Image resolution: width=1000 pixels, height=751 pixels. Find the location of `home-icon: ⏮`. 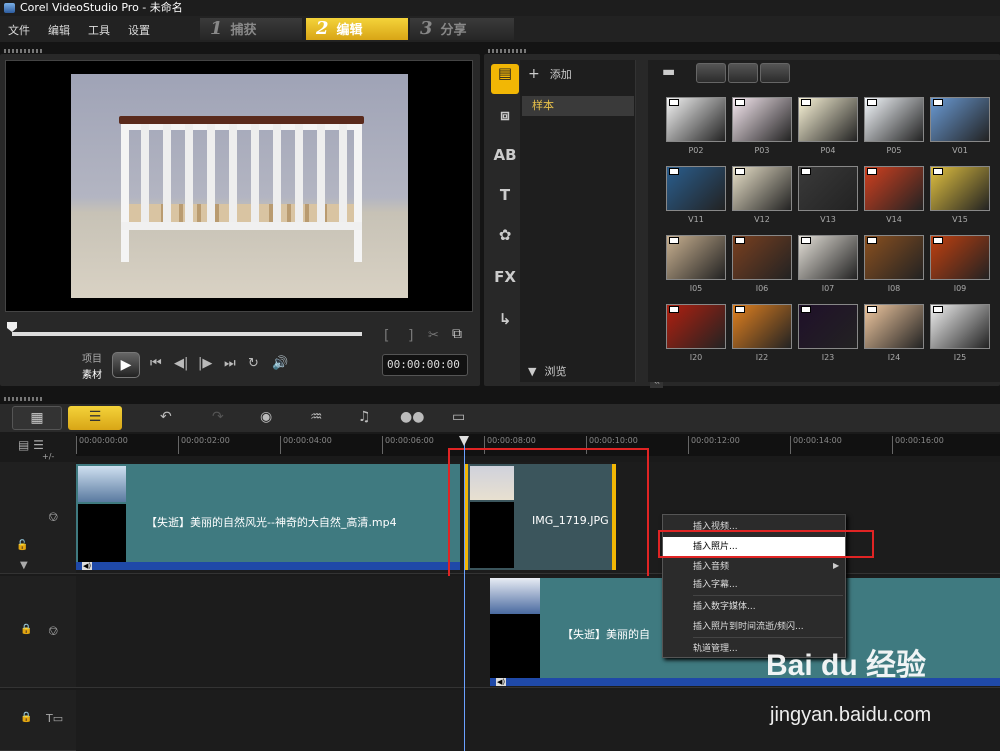

home-icon: ⏮ is located at coordinates (156, 363).